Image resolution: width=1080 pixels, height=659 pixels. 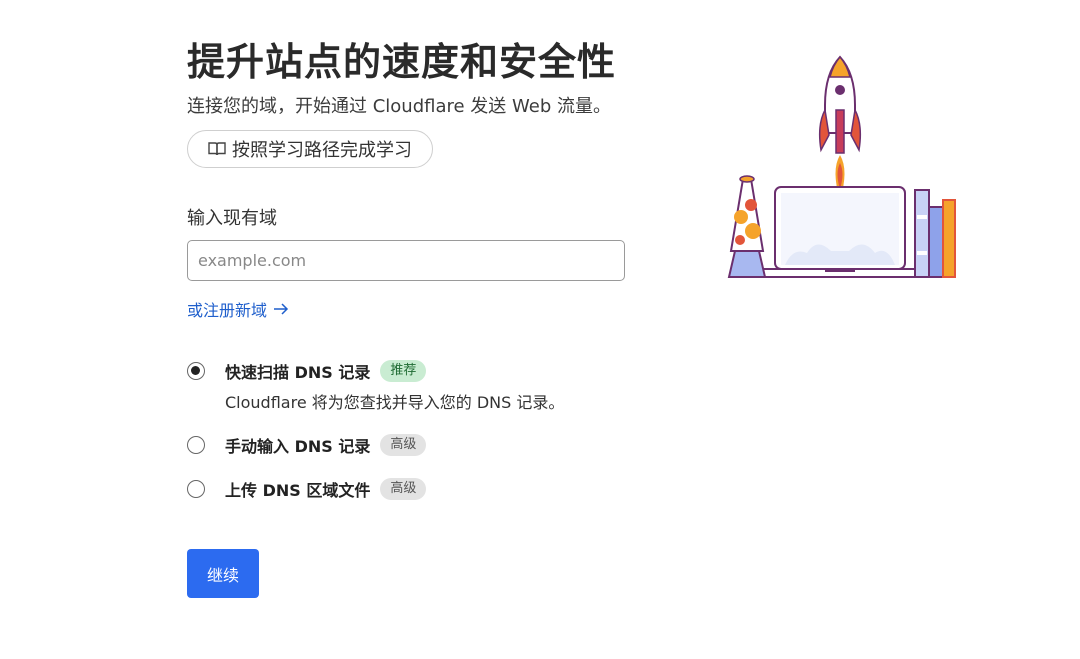 I want to click on page-subtitle: 连接您的域，开始通过 Cloudflare 发送 Web 流量。, so click(x=399, y=106).